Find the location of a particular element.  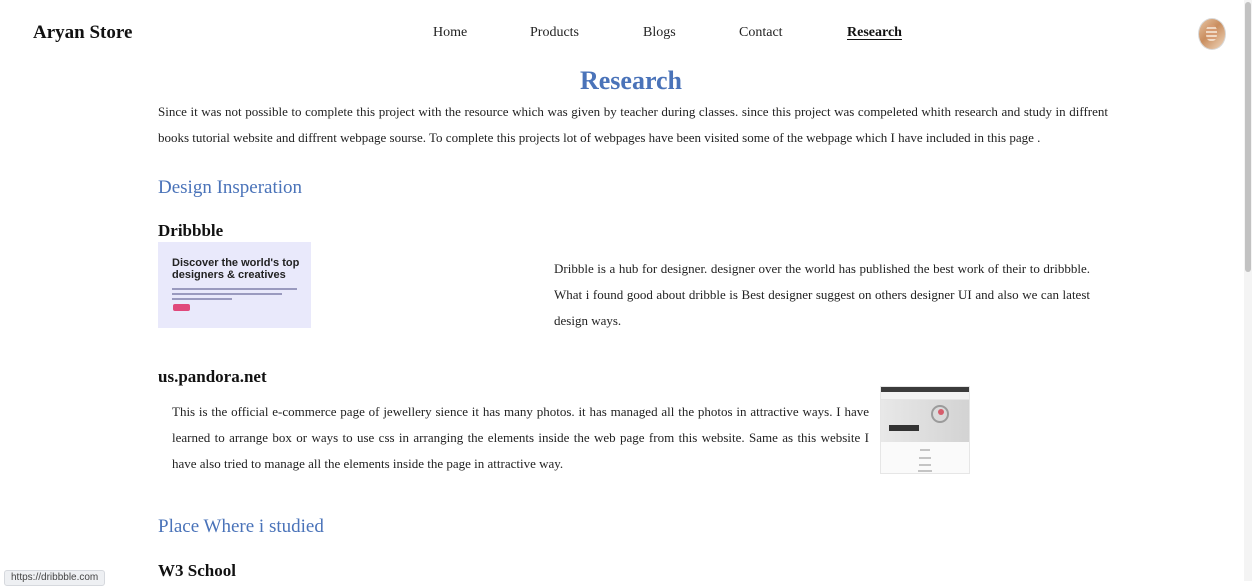

main-nav: Home Products Blogs Contact Research is located at coordinates (626, 35).